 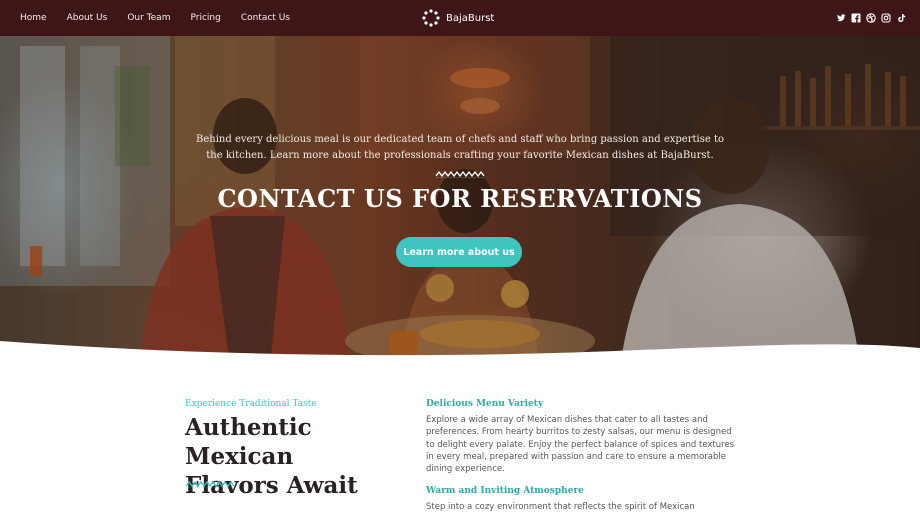 What do you see at coordinates (251, 404) in the screenshot?
I see `section-eyebrow: Experience Traditional Taste` at bounding box center [251, 404].